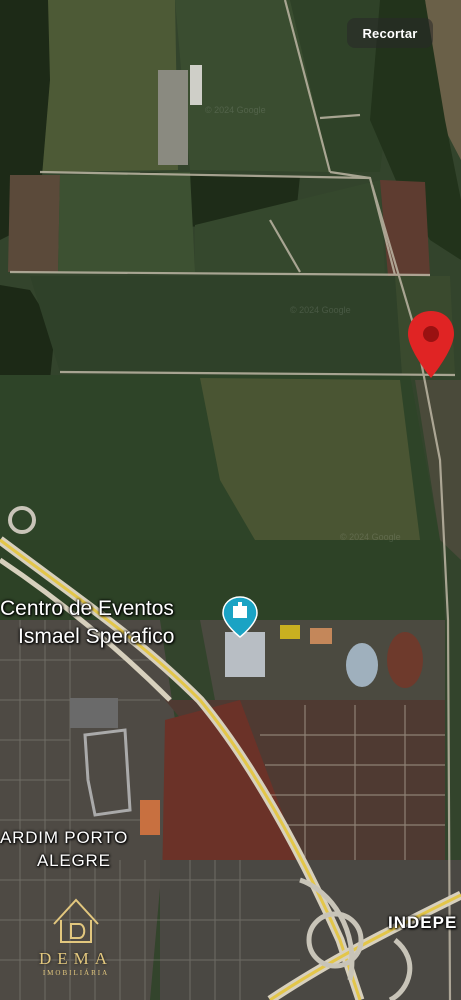 Image resolution: width=461 pixels, height=1000 pixels. I want to click on watermark-brand: DEMA, so click(76, 958).